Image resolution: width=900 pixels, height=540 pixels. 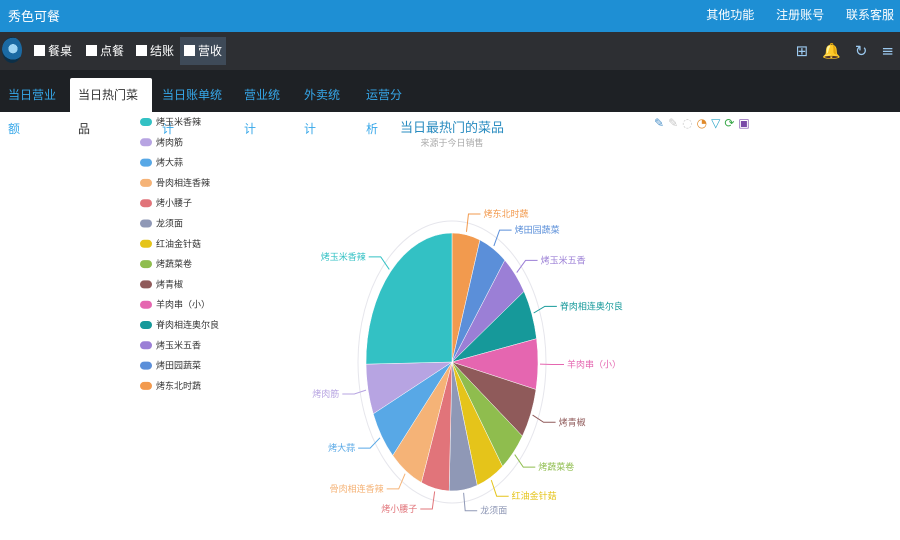 What do you see at coordinates (450, 16) in the screenshot?
I see `top-bar: 秀色可餐 其他功能 注册账号 联系客服` at bounding box center [450, 16].